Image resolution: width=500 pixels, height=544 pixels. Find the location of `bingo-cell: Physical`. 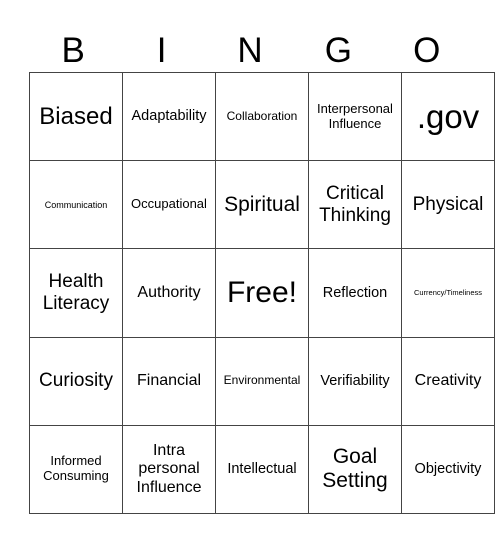

bingo-cell: Physical is located at coordinates (448, 205).